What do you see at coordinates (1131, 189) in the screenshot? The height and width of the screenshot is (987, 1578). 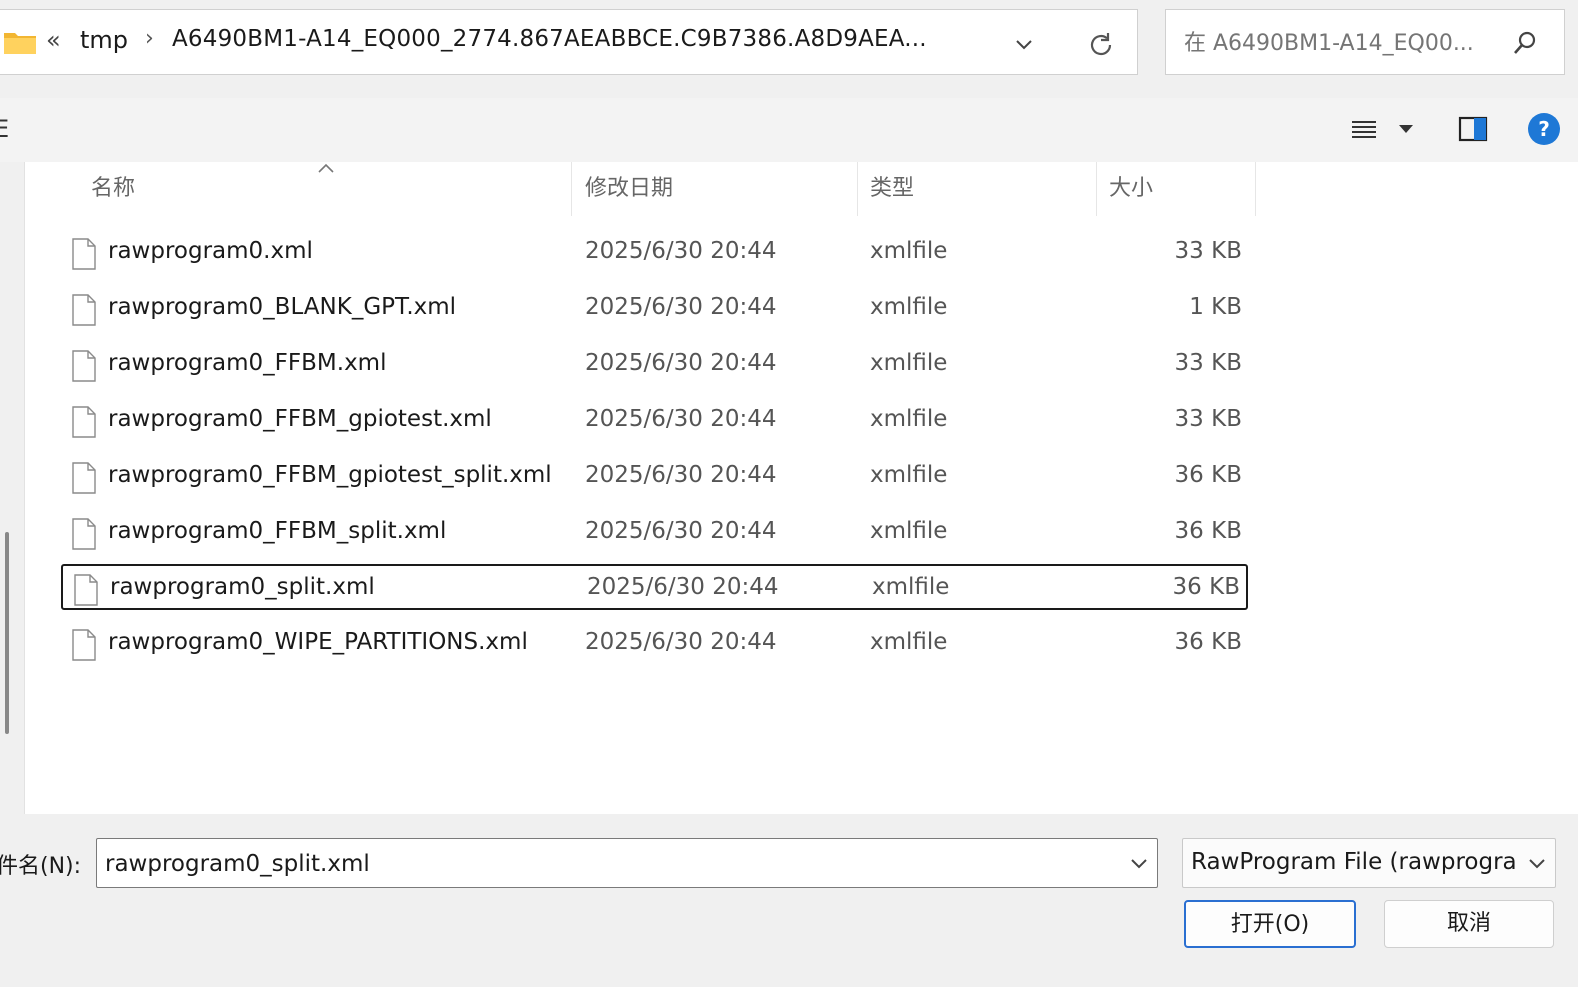 I see `column-header-size: 大小` at bounding box center [1131, 189].